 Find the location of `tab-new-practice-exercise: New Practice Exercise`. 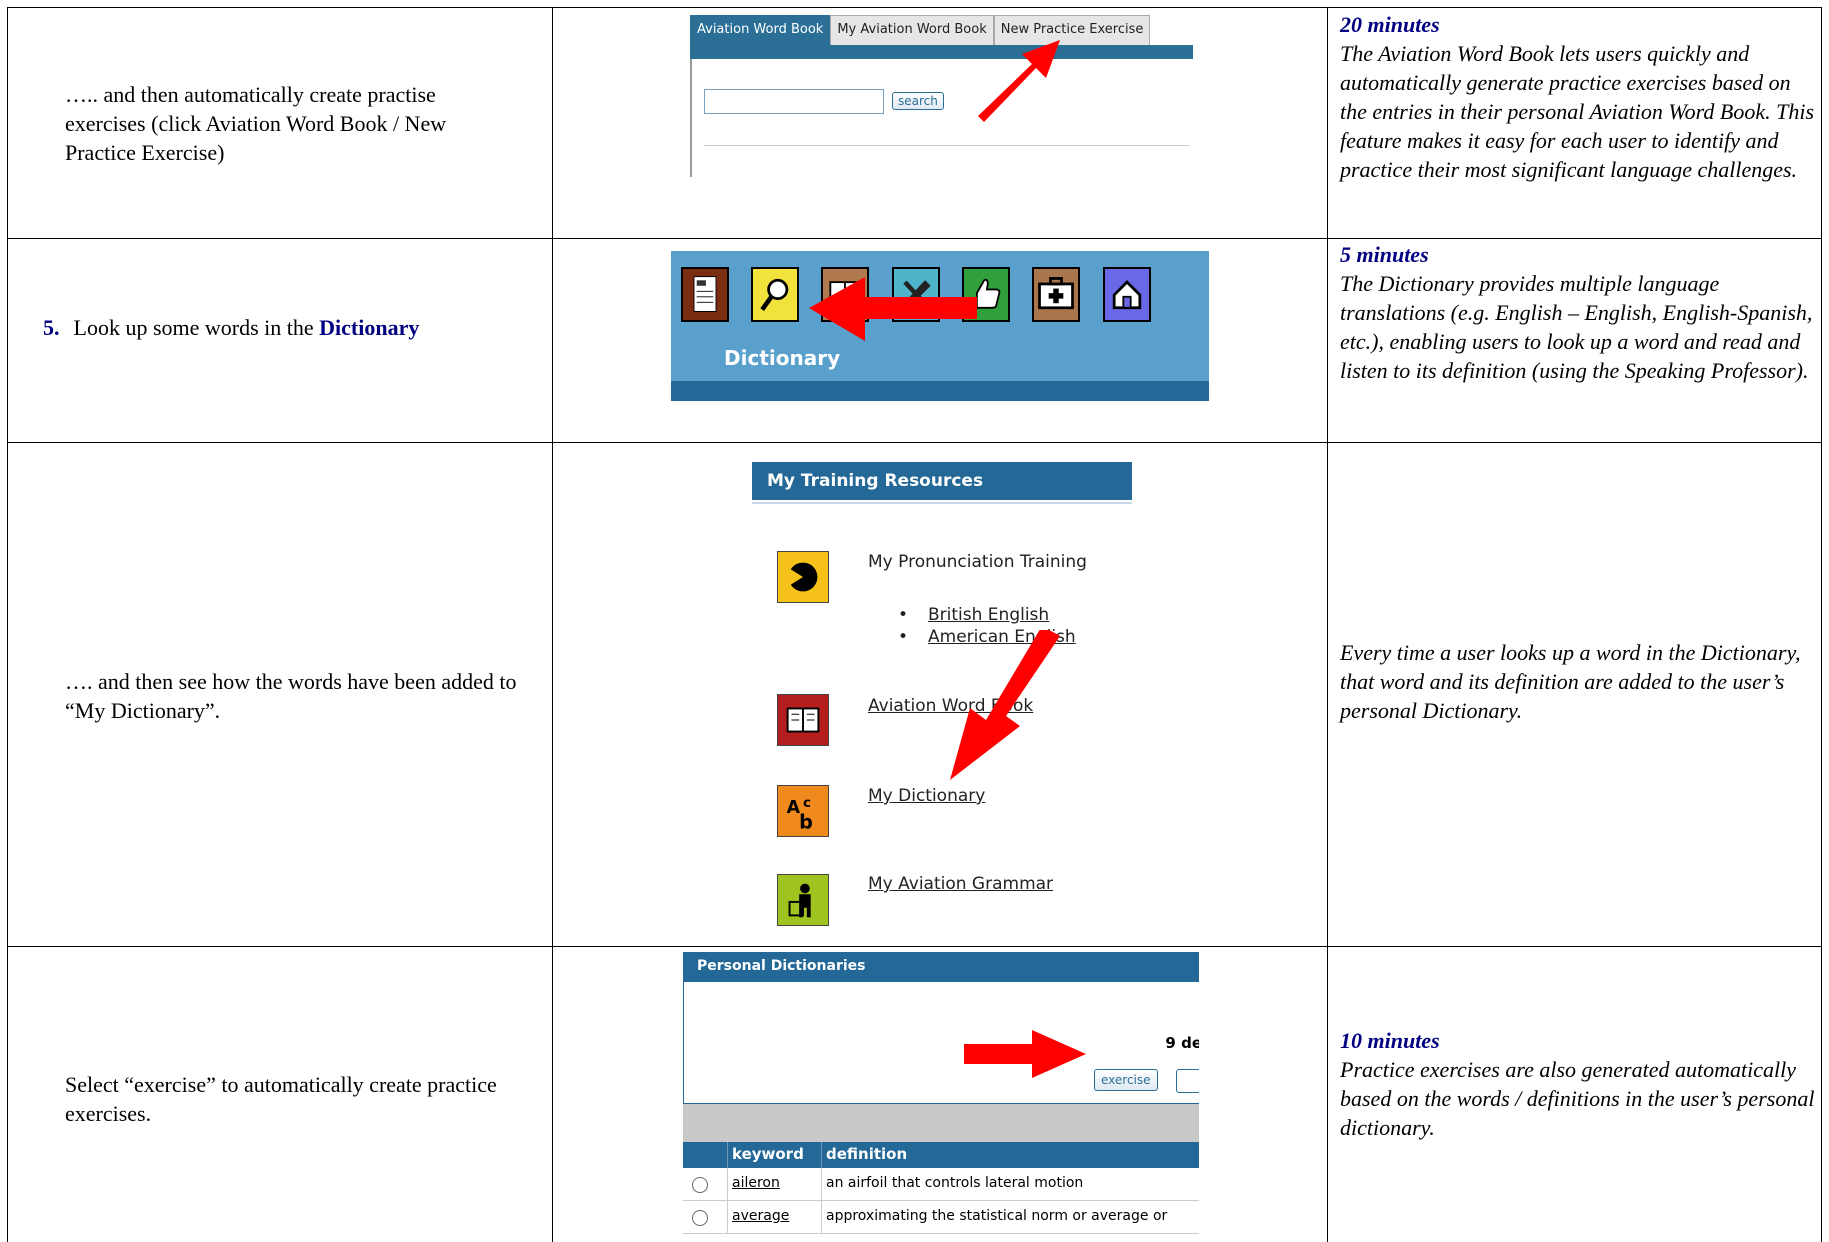

tab-new-practice-exercise: New Practice Exercise is located at coordinates (1072, 30).